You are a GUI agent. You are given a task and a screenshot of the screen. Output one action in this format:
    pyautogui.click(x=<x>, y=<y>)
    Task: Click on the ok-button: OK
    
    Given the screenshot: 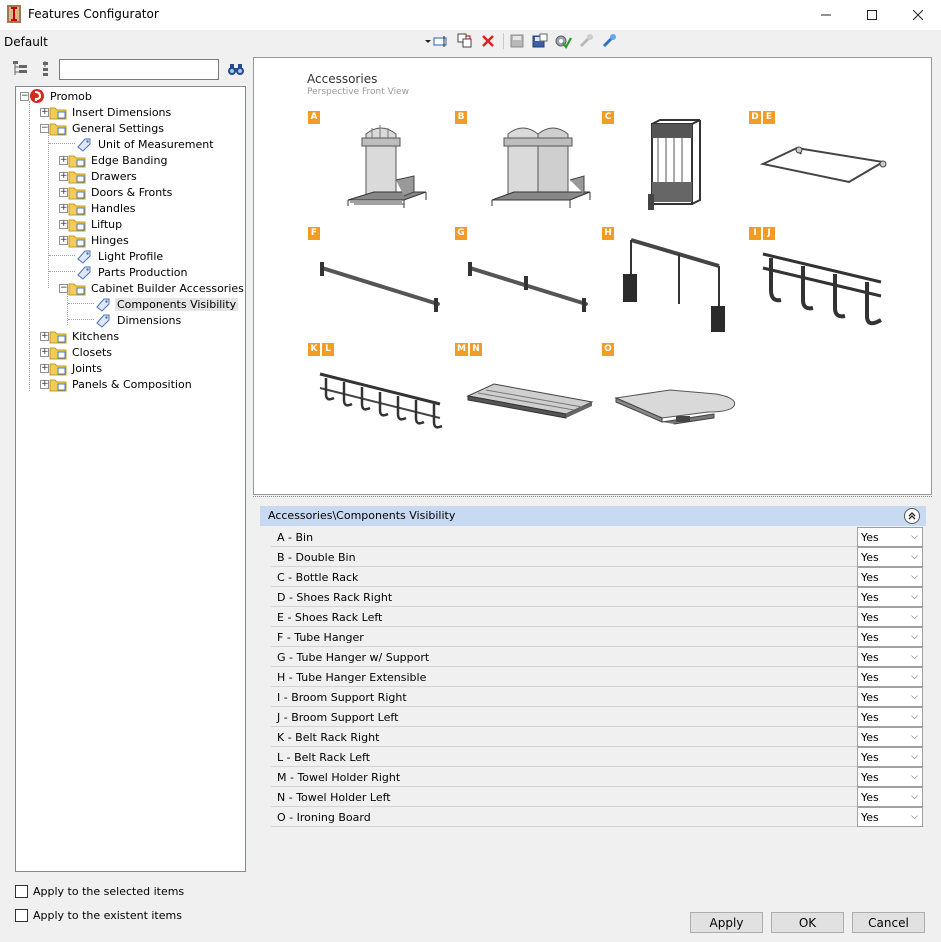 What is the action you would take?
    pyautogui.click(x=807, y=922)
    